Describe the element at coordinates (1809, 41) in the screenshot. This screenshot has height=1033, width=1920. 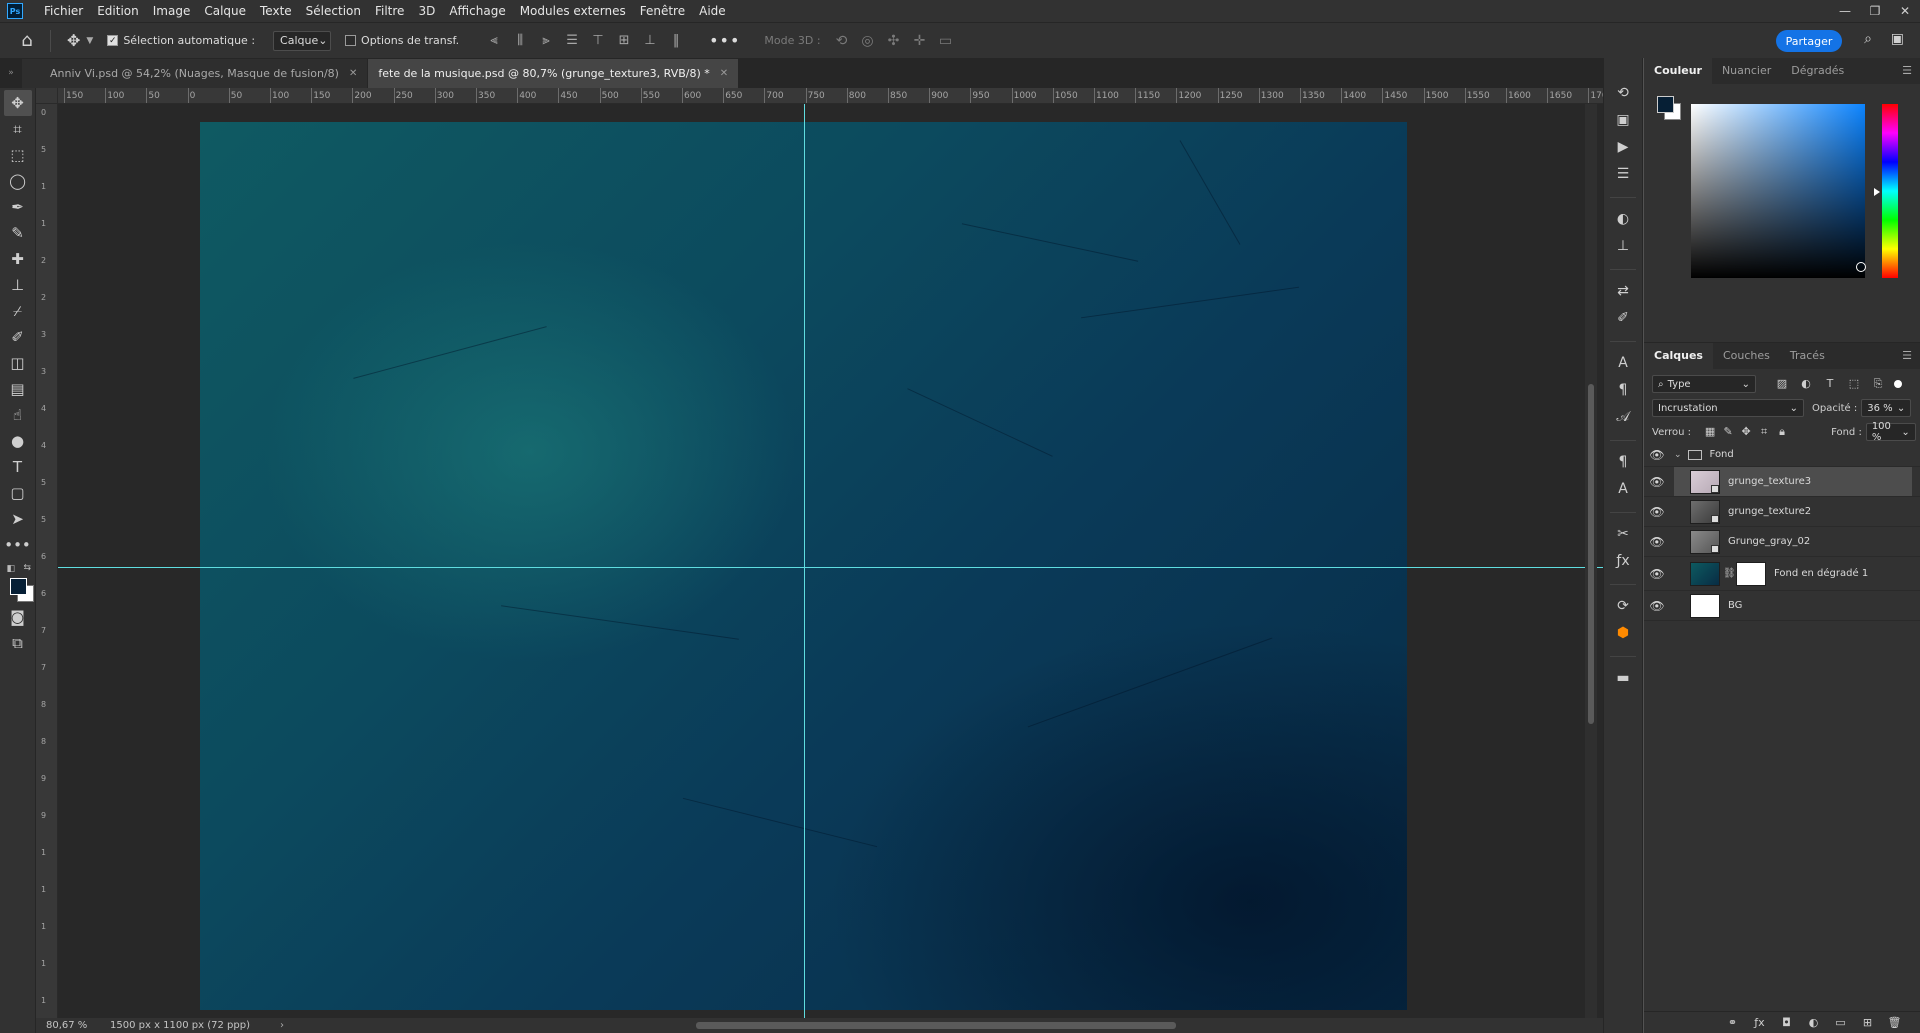
I see `share-button: Partager` at that location.